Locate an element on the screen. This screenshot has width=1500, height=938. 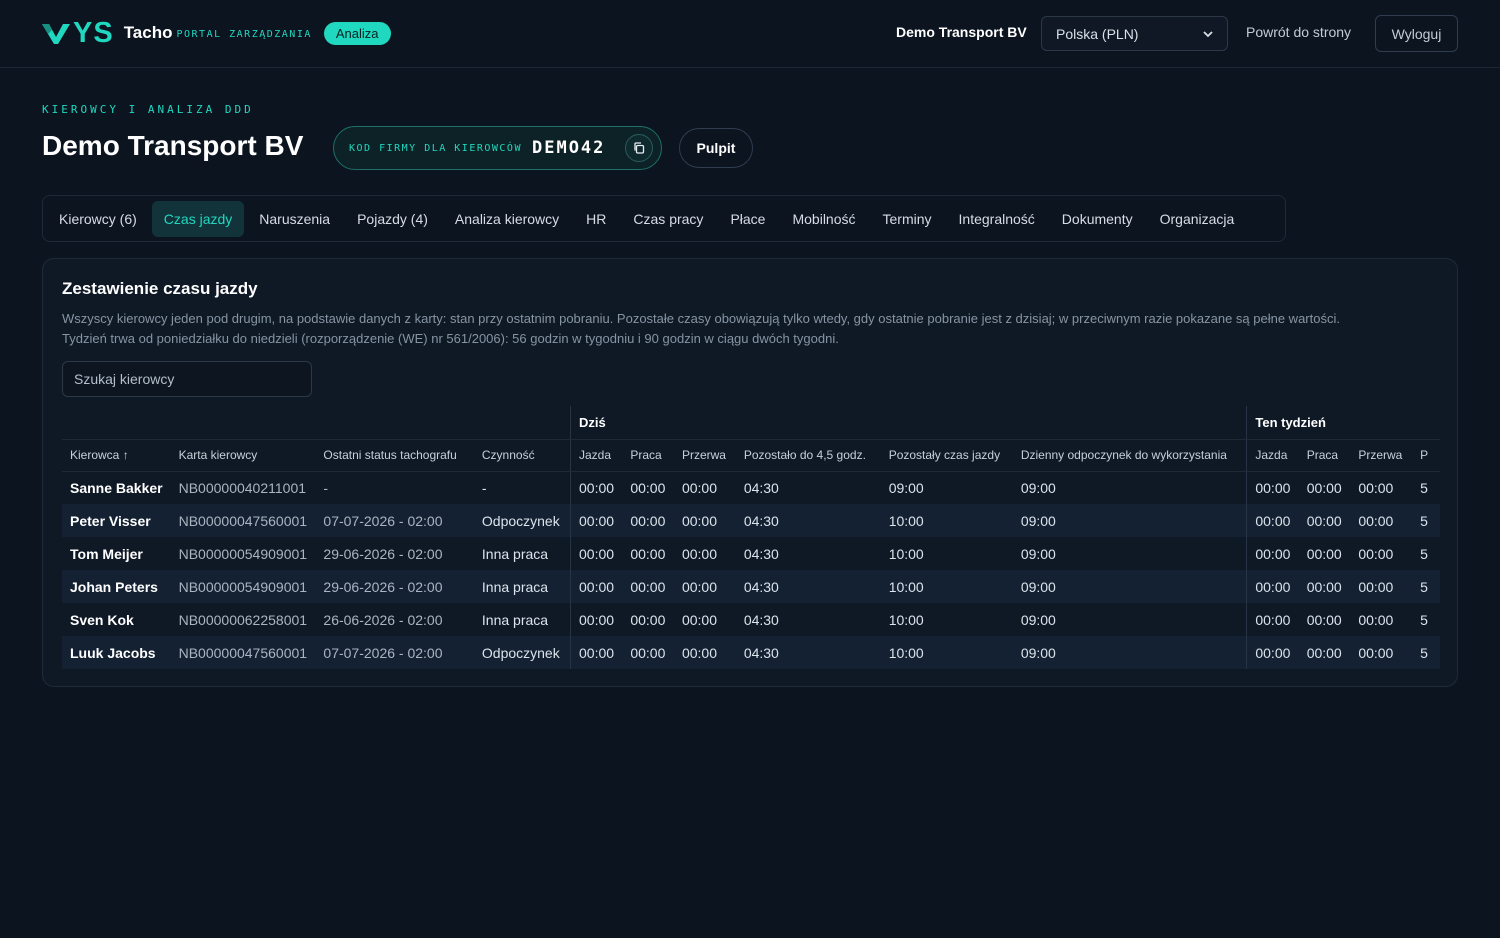
col-daily-rest: Dzienny odpoczynek do wykorzystania is located at coordinates (1129, 455).